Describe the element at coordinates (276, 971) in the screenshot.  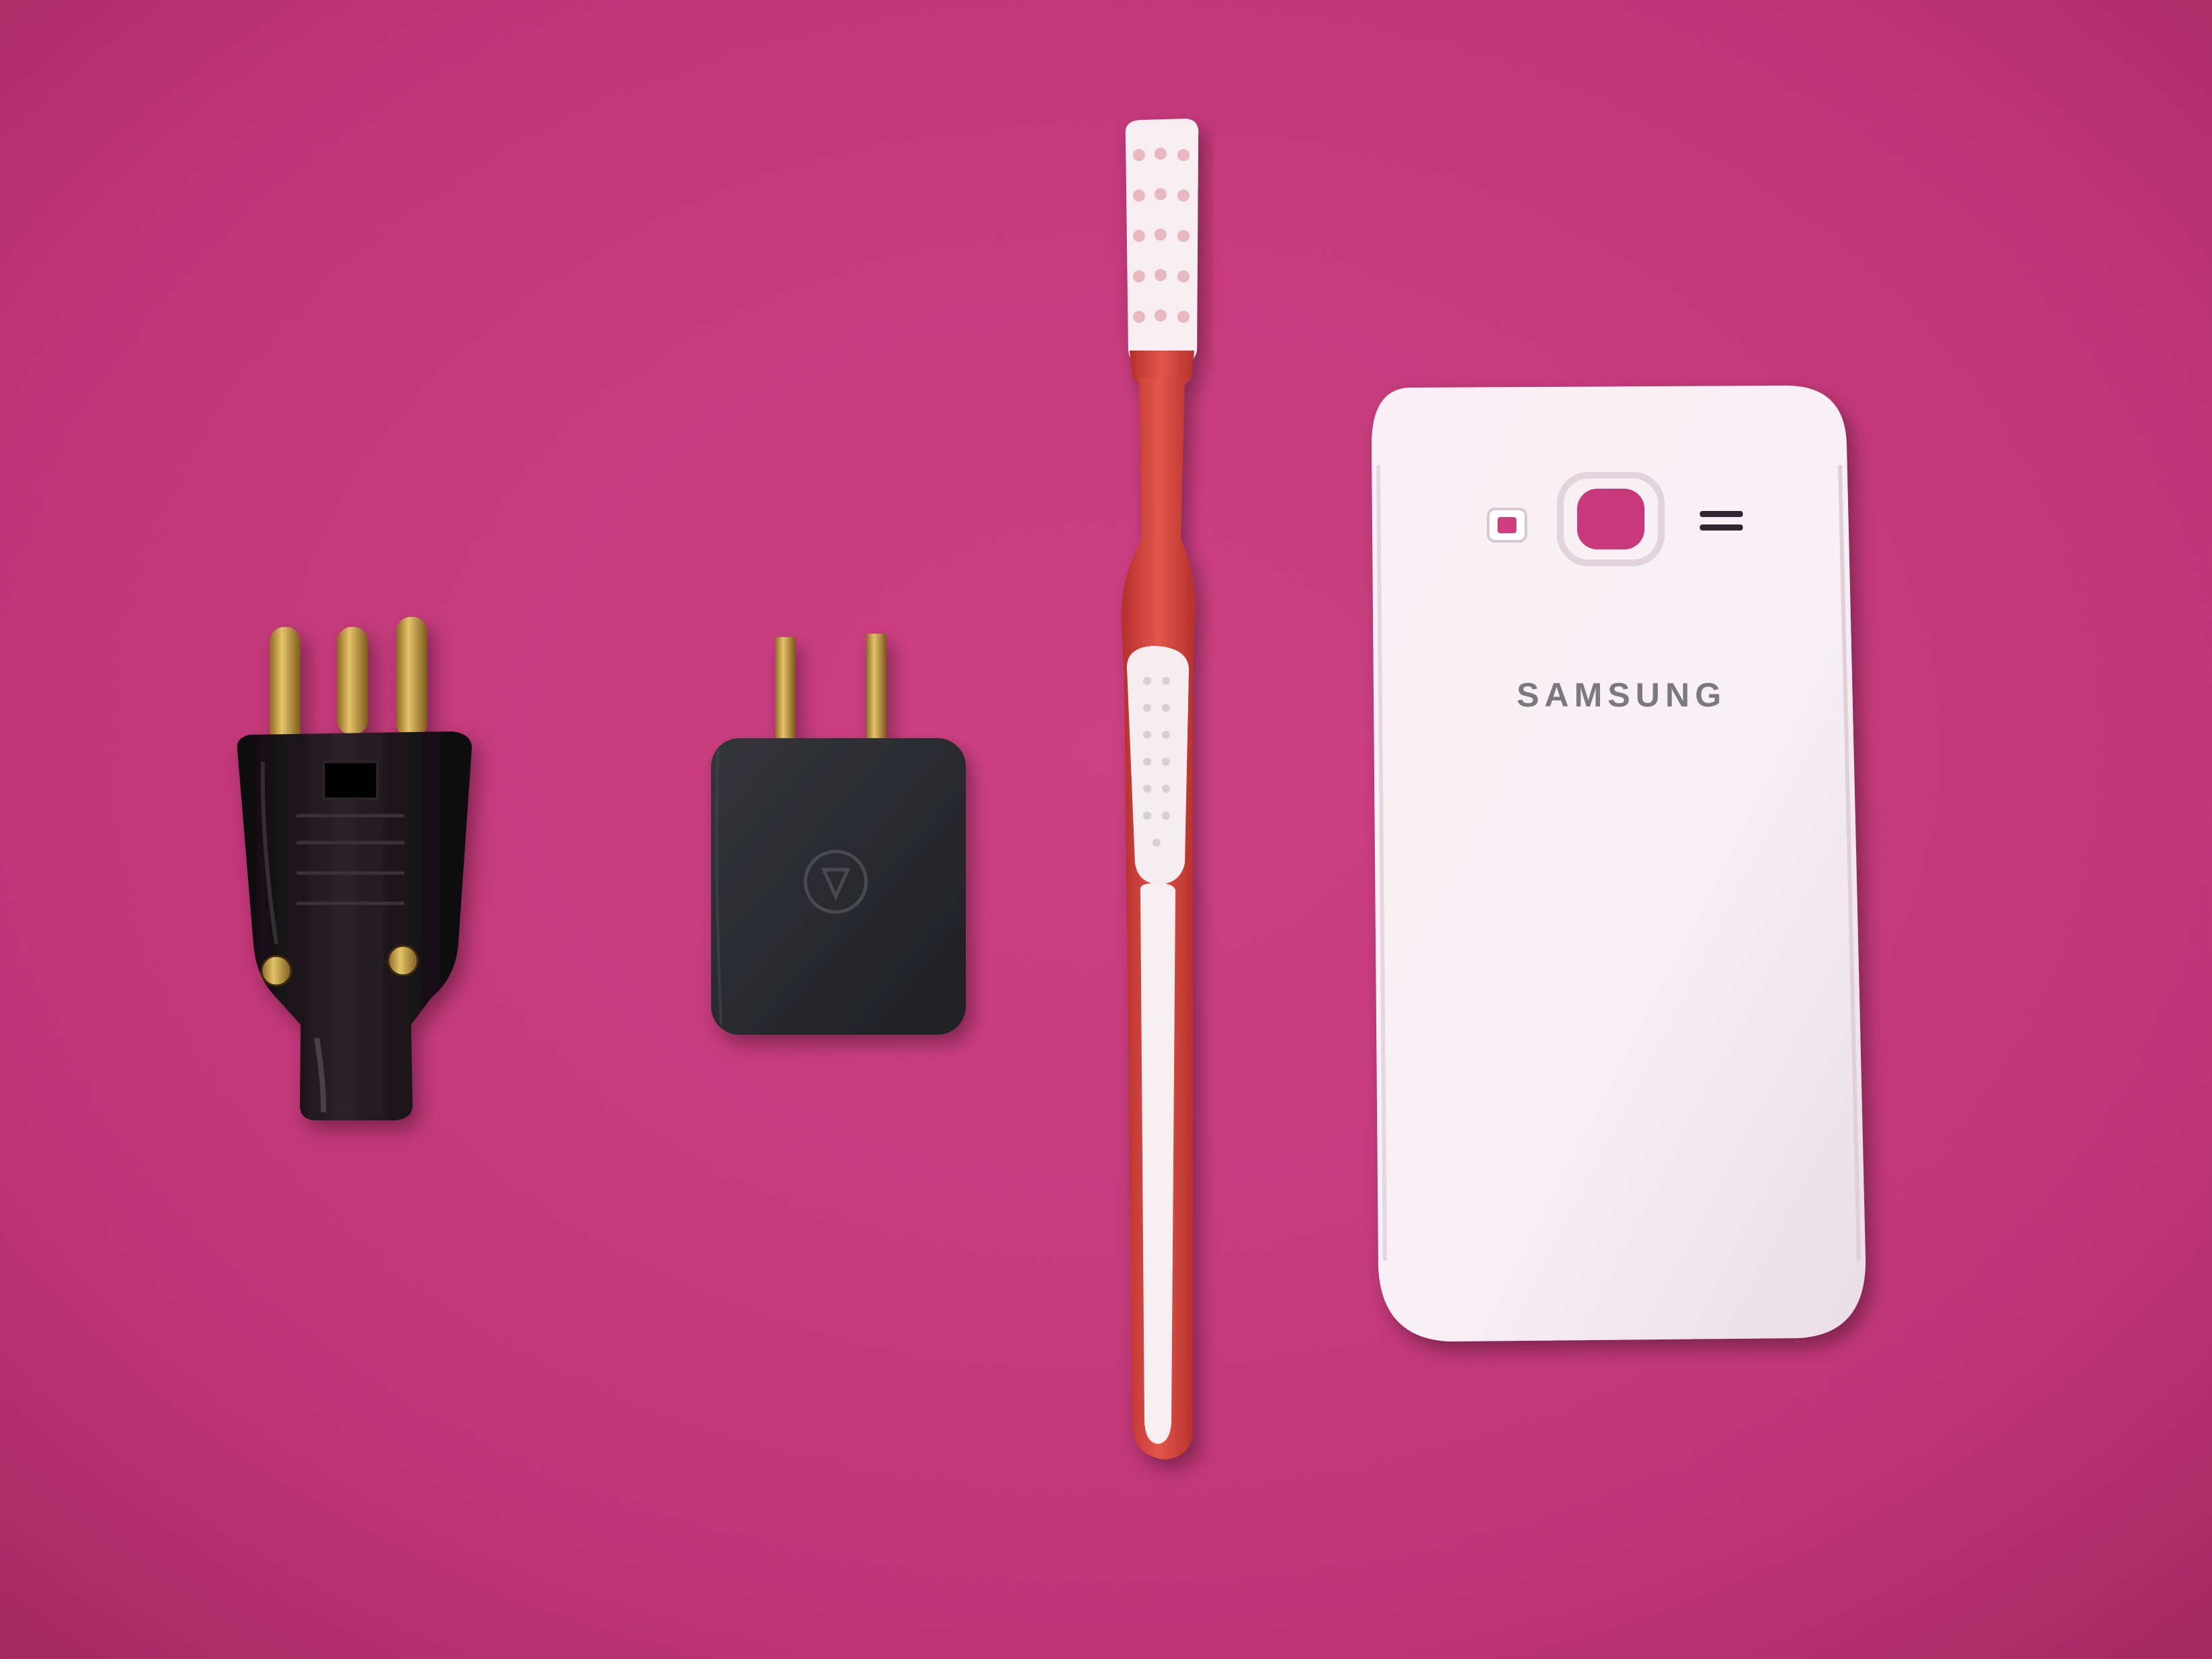
I see `plug-screw-left` at that location.